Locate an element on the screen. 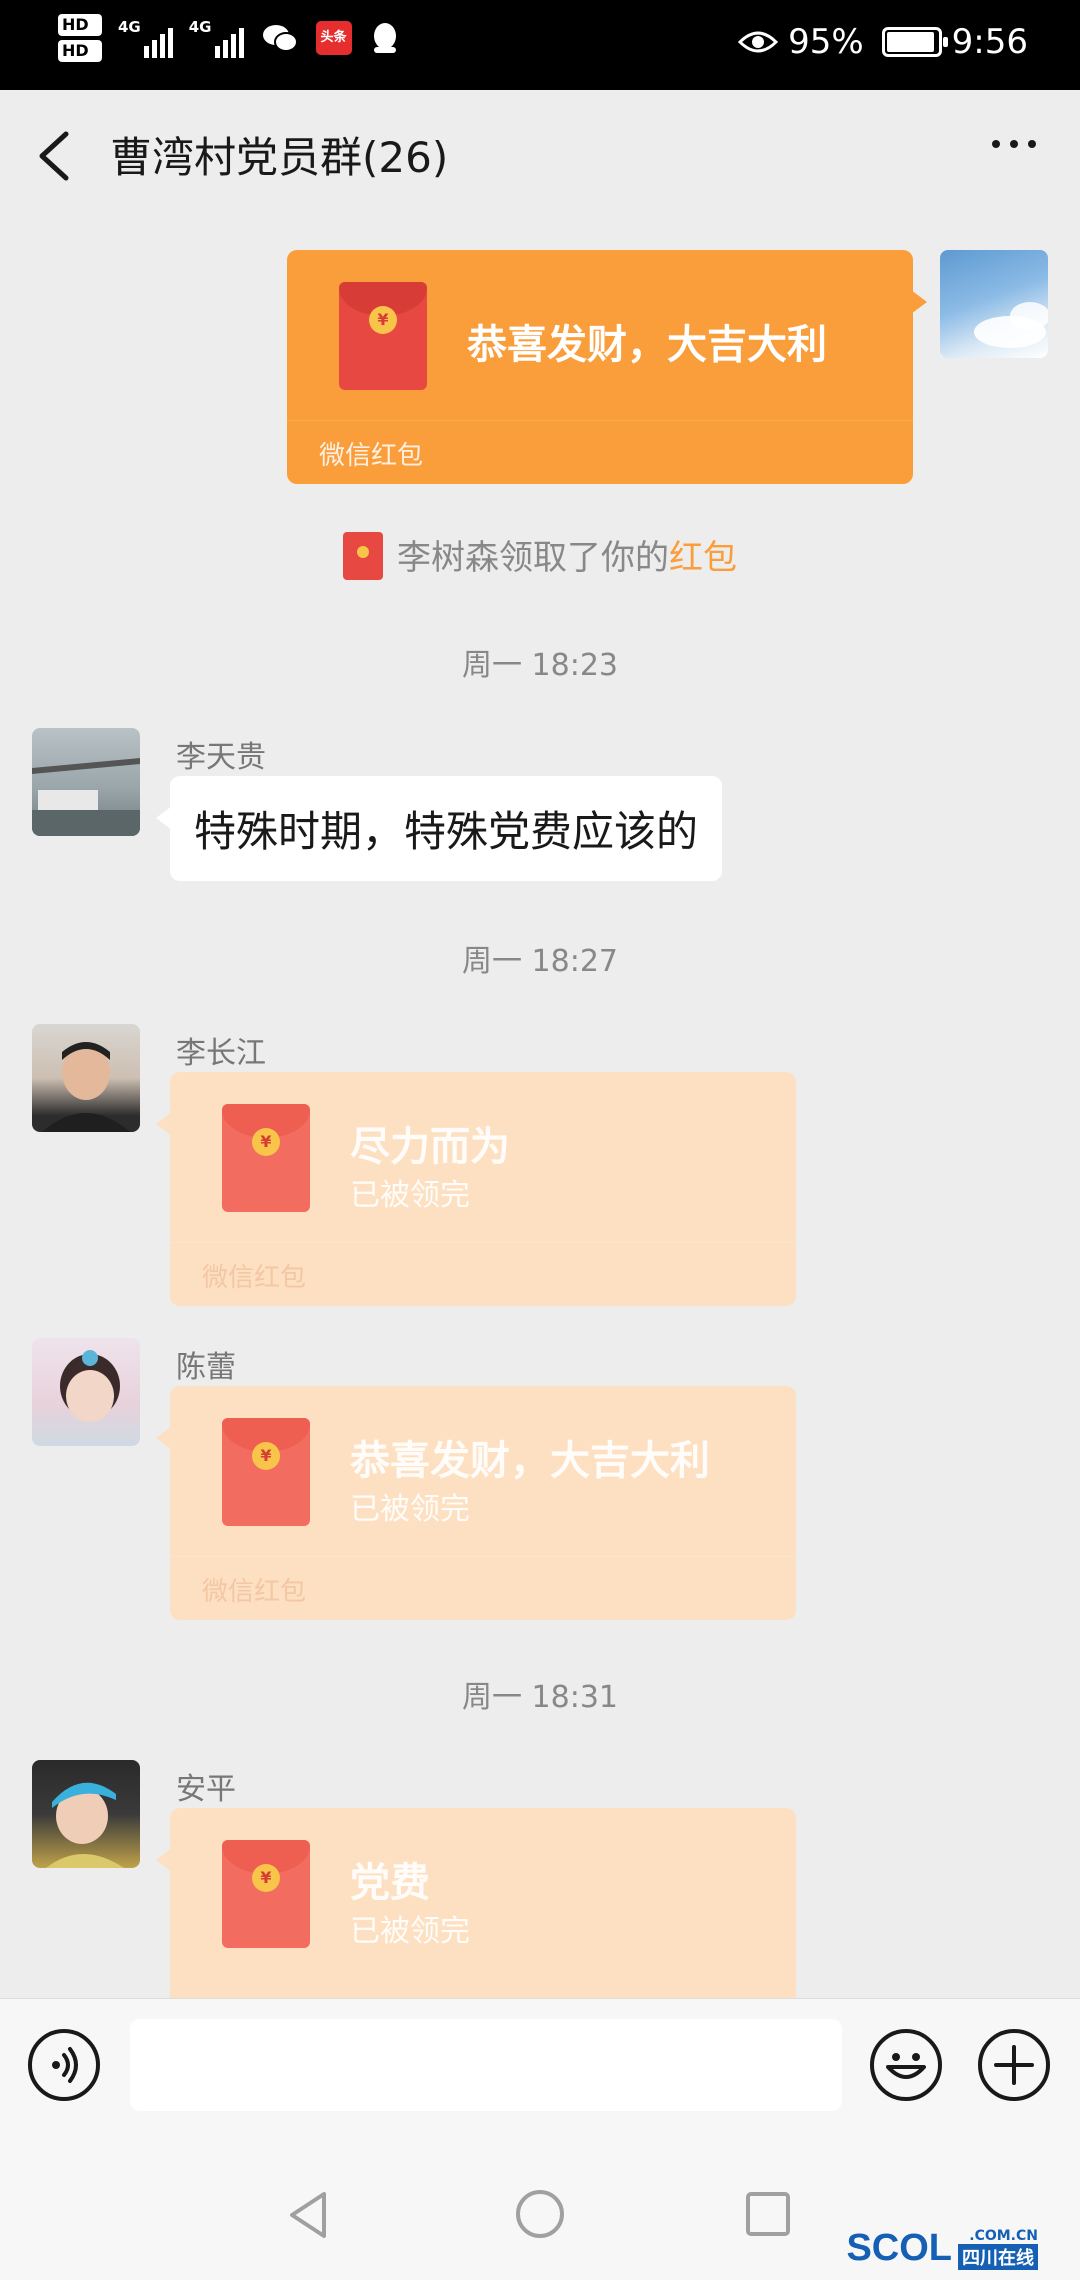 This screenshot has width=1080, height=2280. wechat-icon is located at coordinates (280, 38).